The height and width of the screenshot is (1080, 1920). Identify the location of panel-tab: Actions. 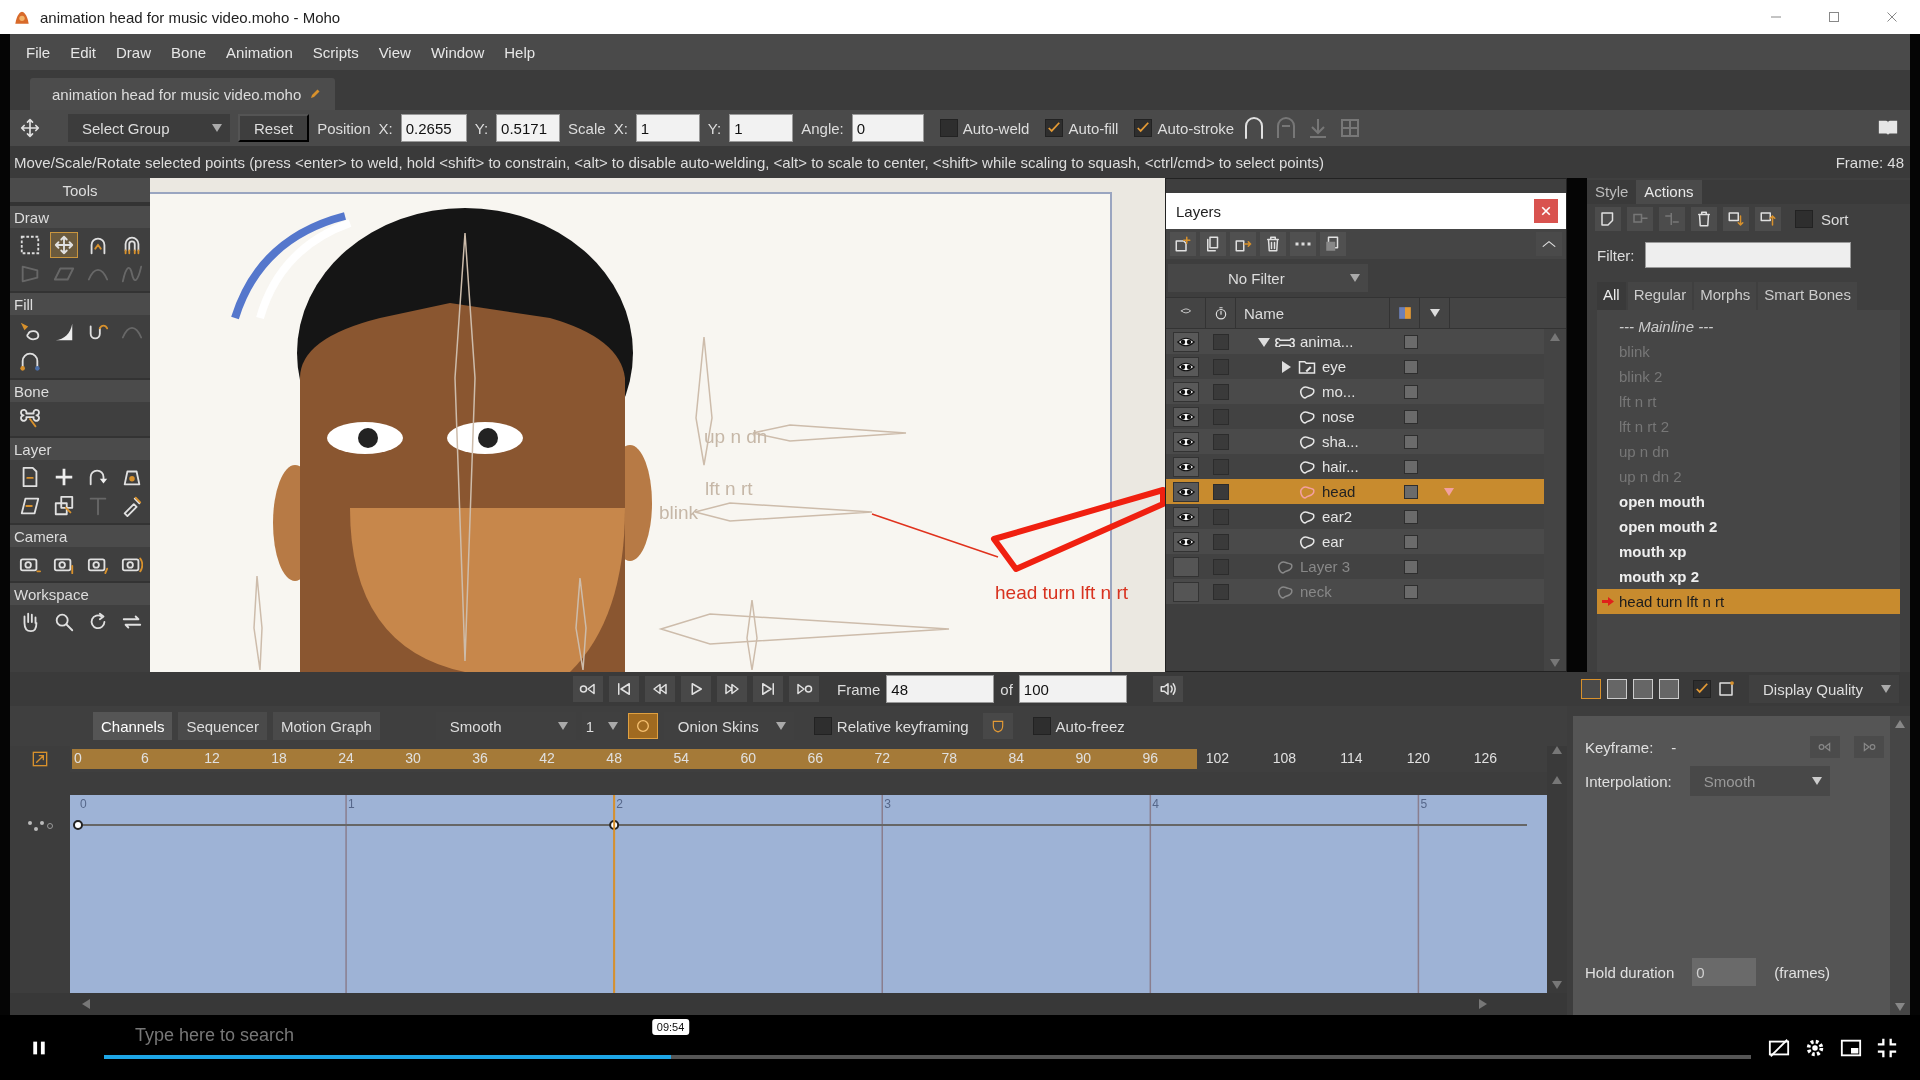
(1669, 192).